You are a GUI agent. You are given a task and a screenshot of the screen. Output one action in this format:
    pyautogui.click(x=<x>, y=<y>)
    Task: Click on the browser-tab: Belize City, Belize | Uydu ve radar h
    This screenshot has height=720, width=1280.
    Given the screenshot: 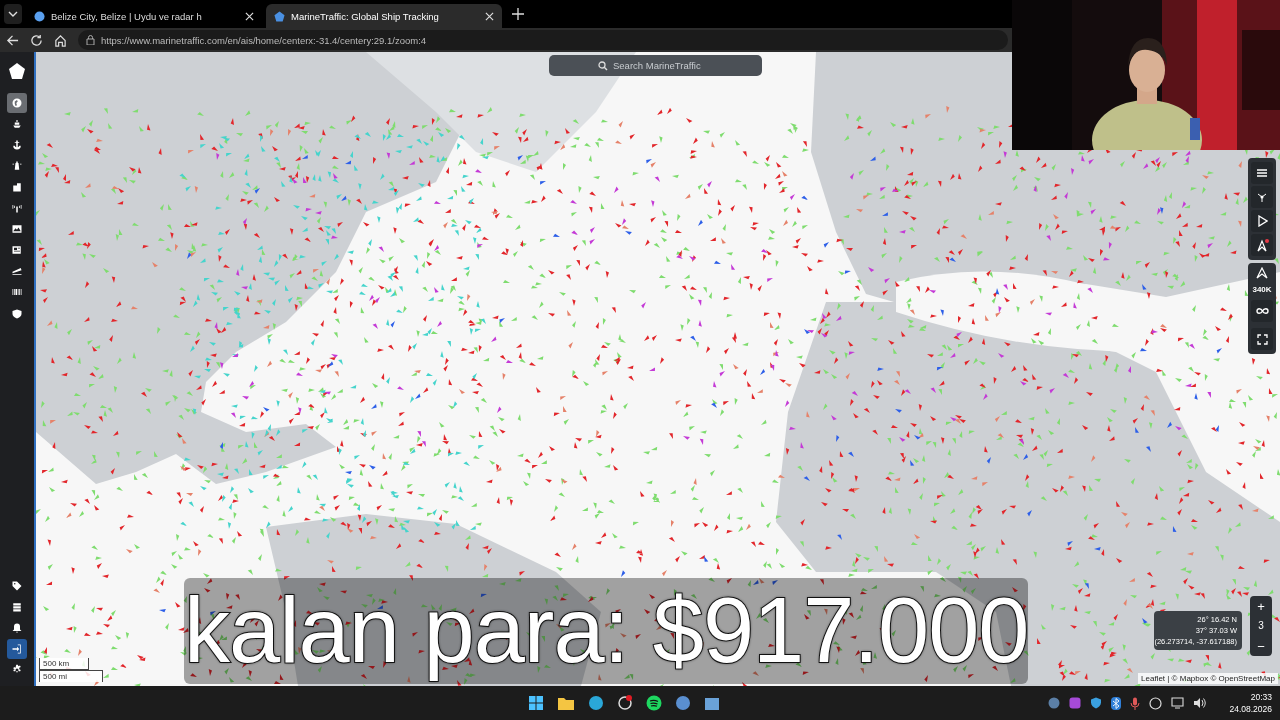 What is the action you would take?
    pyautogui.click(x=144, y=16)
    